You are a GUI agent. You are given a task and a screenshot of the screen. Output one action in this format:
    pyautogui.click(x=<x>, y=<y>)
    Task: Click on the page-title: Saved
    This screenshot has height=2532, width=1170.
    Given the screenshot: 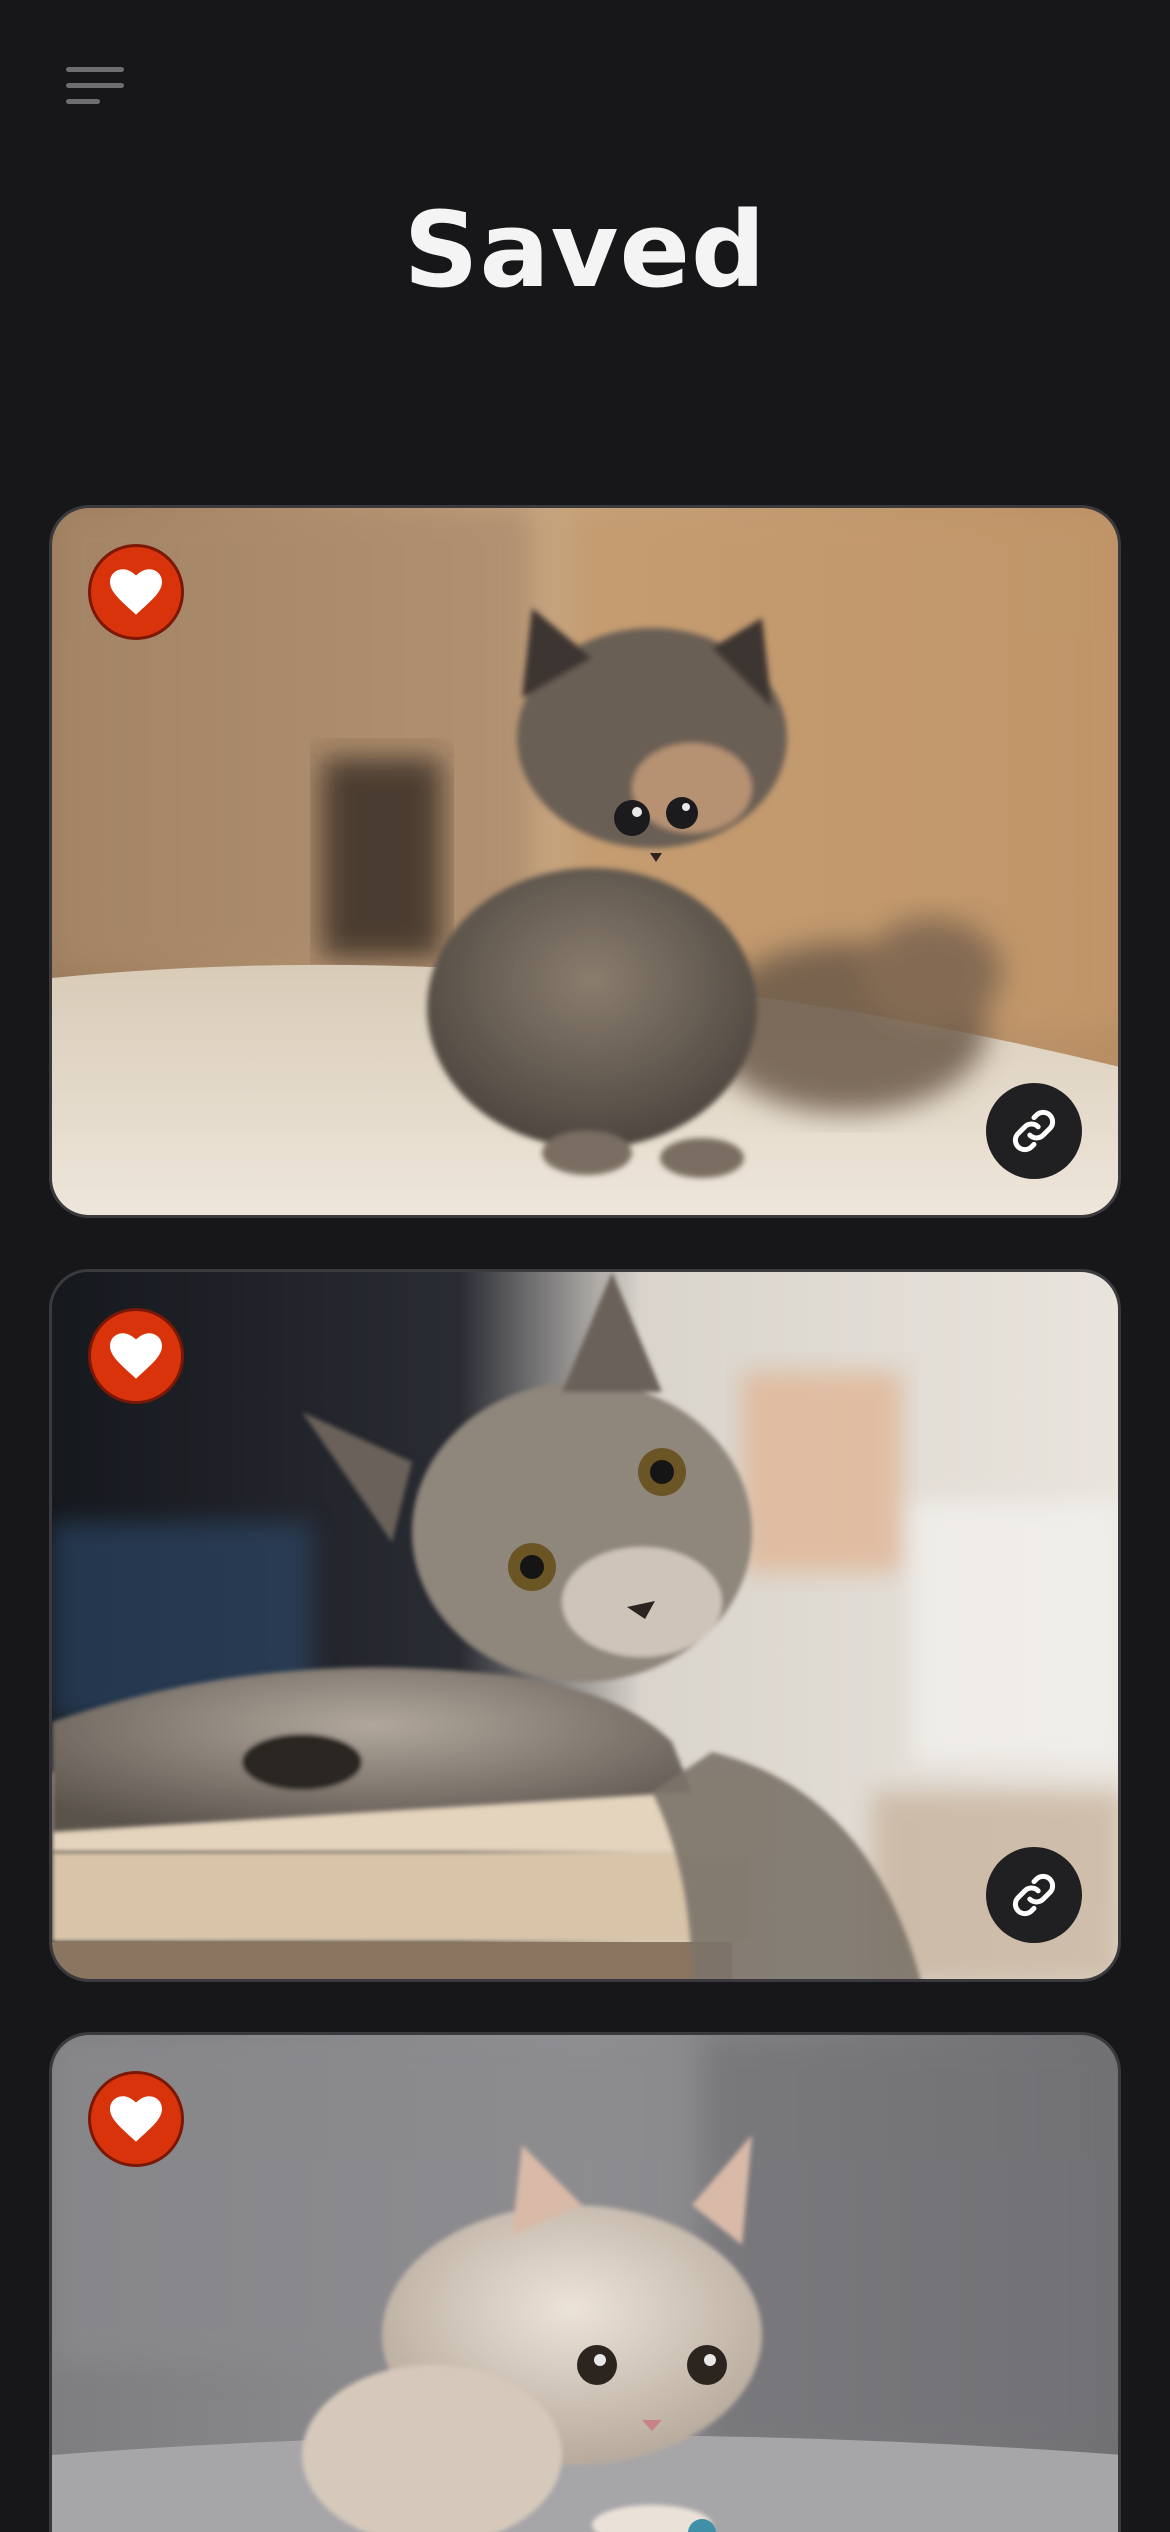 What is the action you would take?
    pyautogui.click(x=585, y=250)
    